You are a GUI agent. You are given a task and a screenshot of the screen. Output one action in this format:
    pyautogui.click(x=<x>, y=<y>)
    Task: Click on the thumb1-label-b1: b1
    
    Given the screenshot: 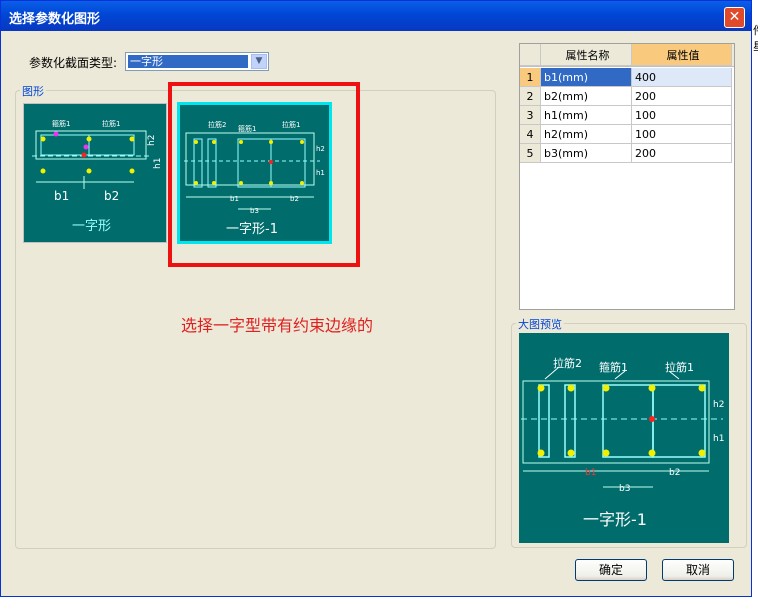 What is the action you would take?
    pyautogui.click(x=61, y=196)
    